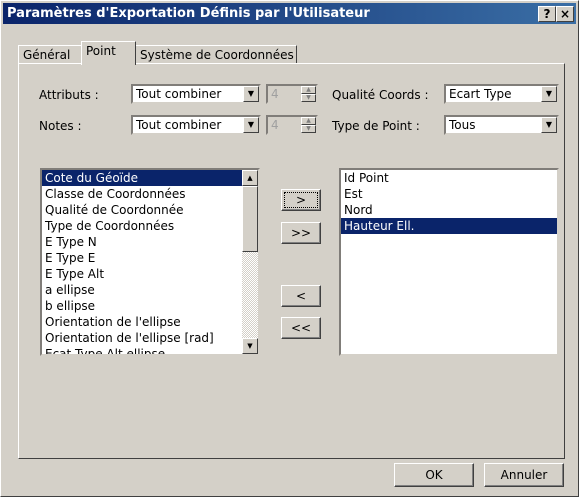 This screenshot has height=497, width=579. Describe the element at coordinates (449, 178) in the screenshot. I see `list-item: Id Point` at that location.